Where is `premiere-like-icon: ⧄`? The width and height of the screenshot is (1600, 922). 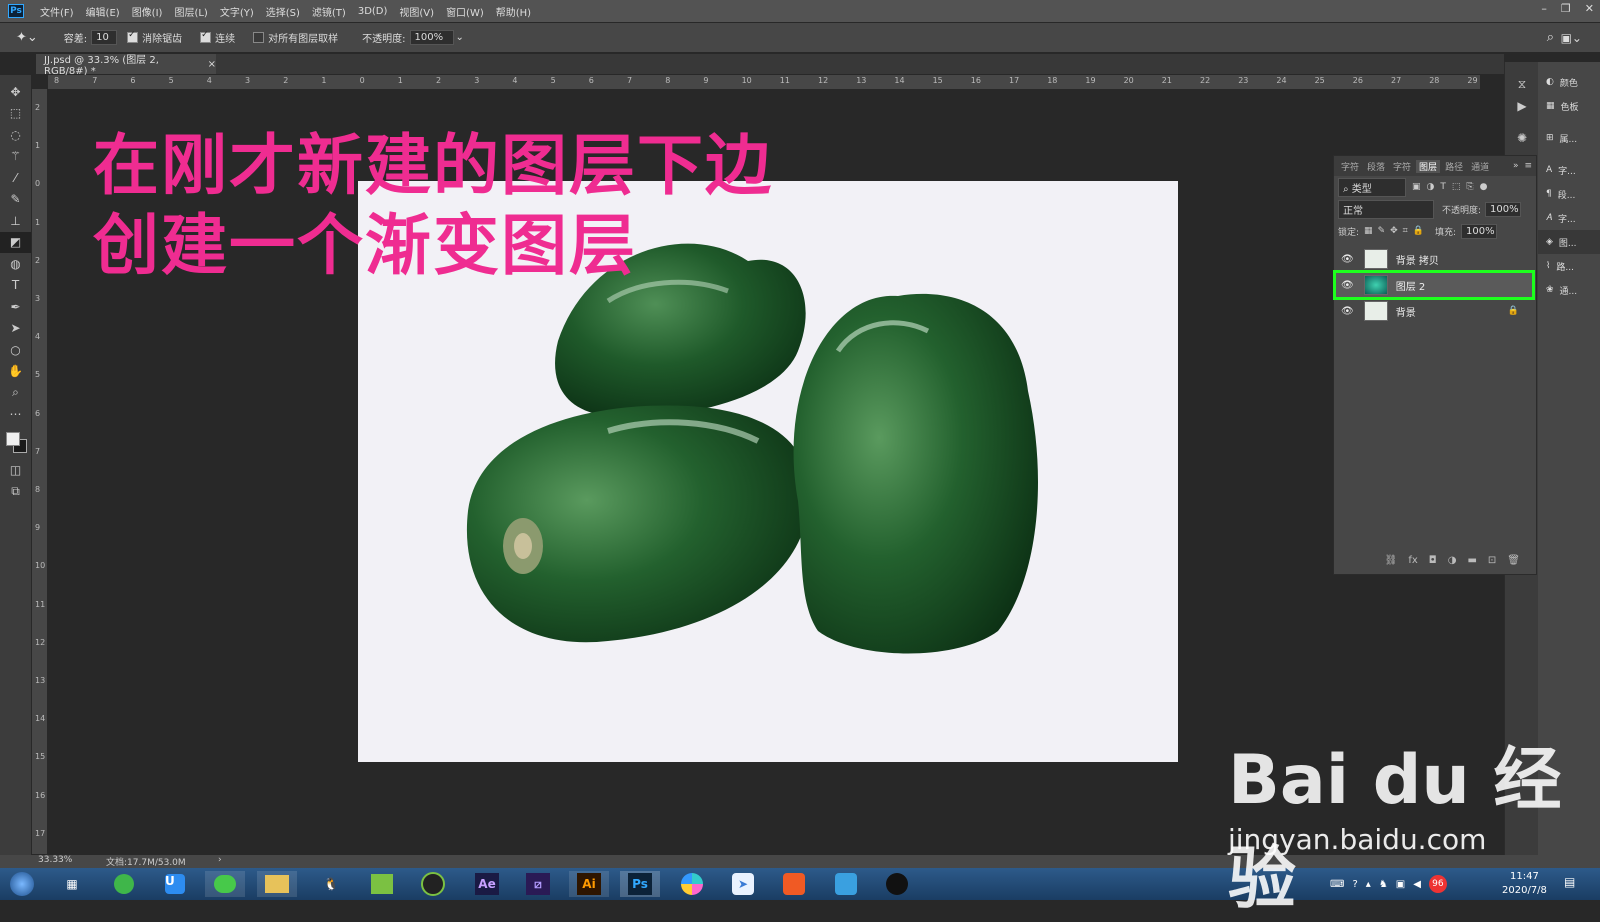
premiere-like-icon: ⧄ is located at coordinates (538, 884).